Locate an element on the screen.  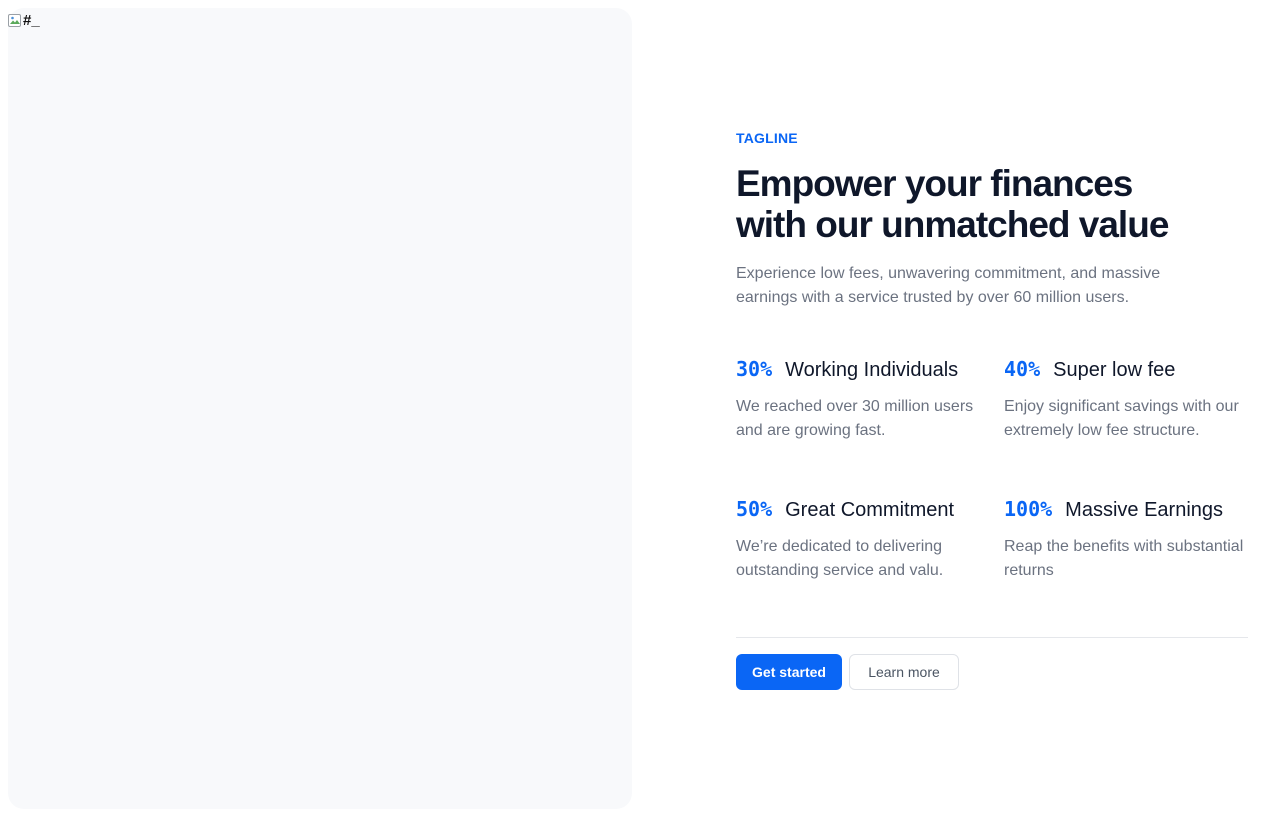
stat-heading: 30% Working Individuals is located at coordinates (861, 369).